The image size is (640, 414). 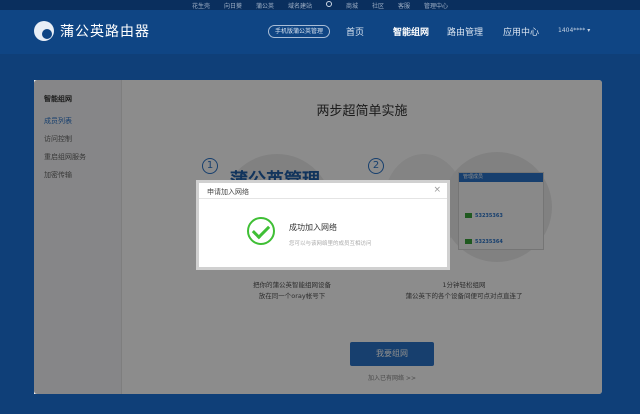 I want to click on top-link-huashengke: 花生壳, so click(x=201, y=5).